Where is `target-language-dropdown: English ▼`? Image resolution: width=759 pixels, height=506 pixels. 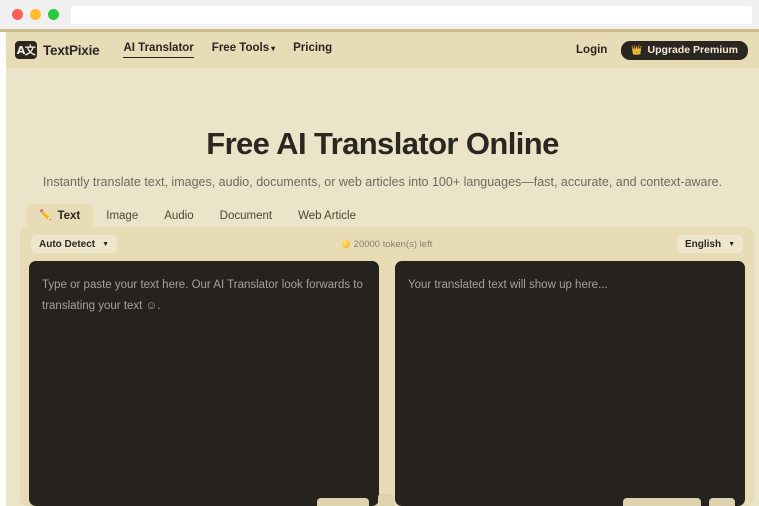 target-language-dropdown: English ▼ is located at coordinates (709, 244).